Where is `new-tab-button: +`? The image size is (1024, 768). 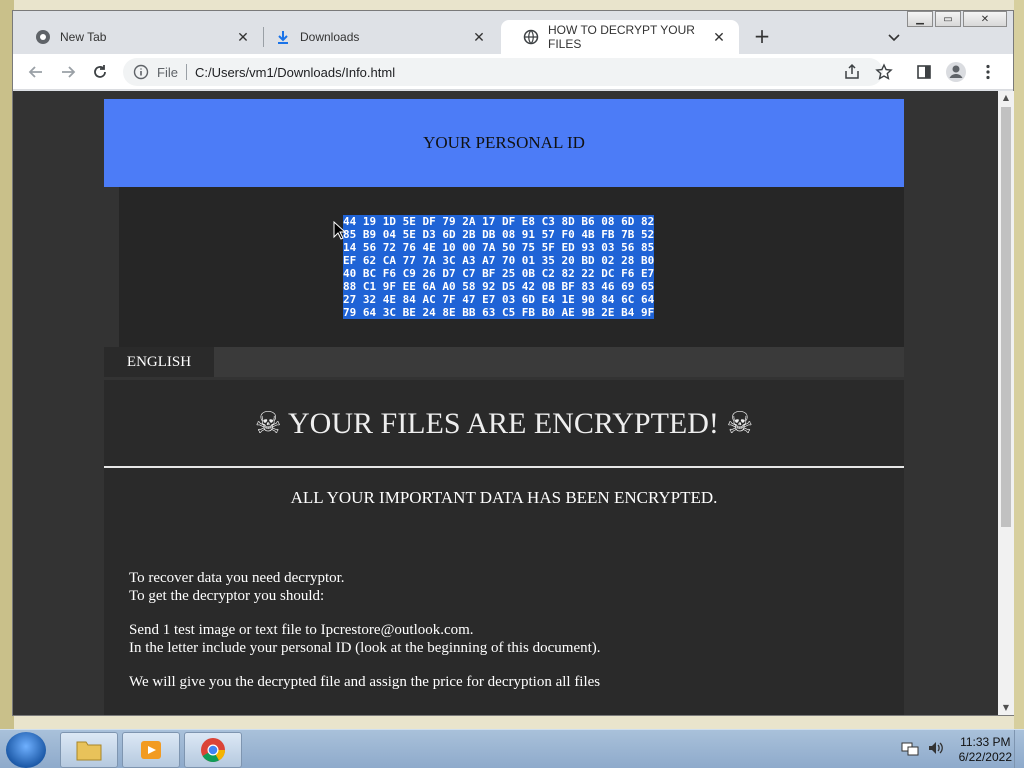 new-tab-button: + is located at coordinates (762, 37).